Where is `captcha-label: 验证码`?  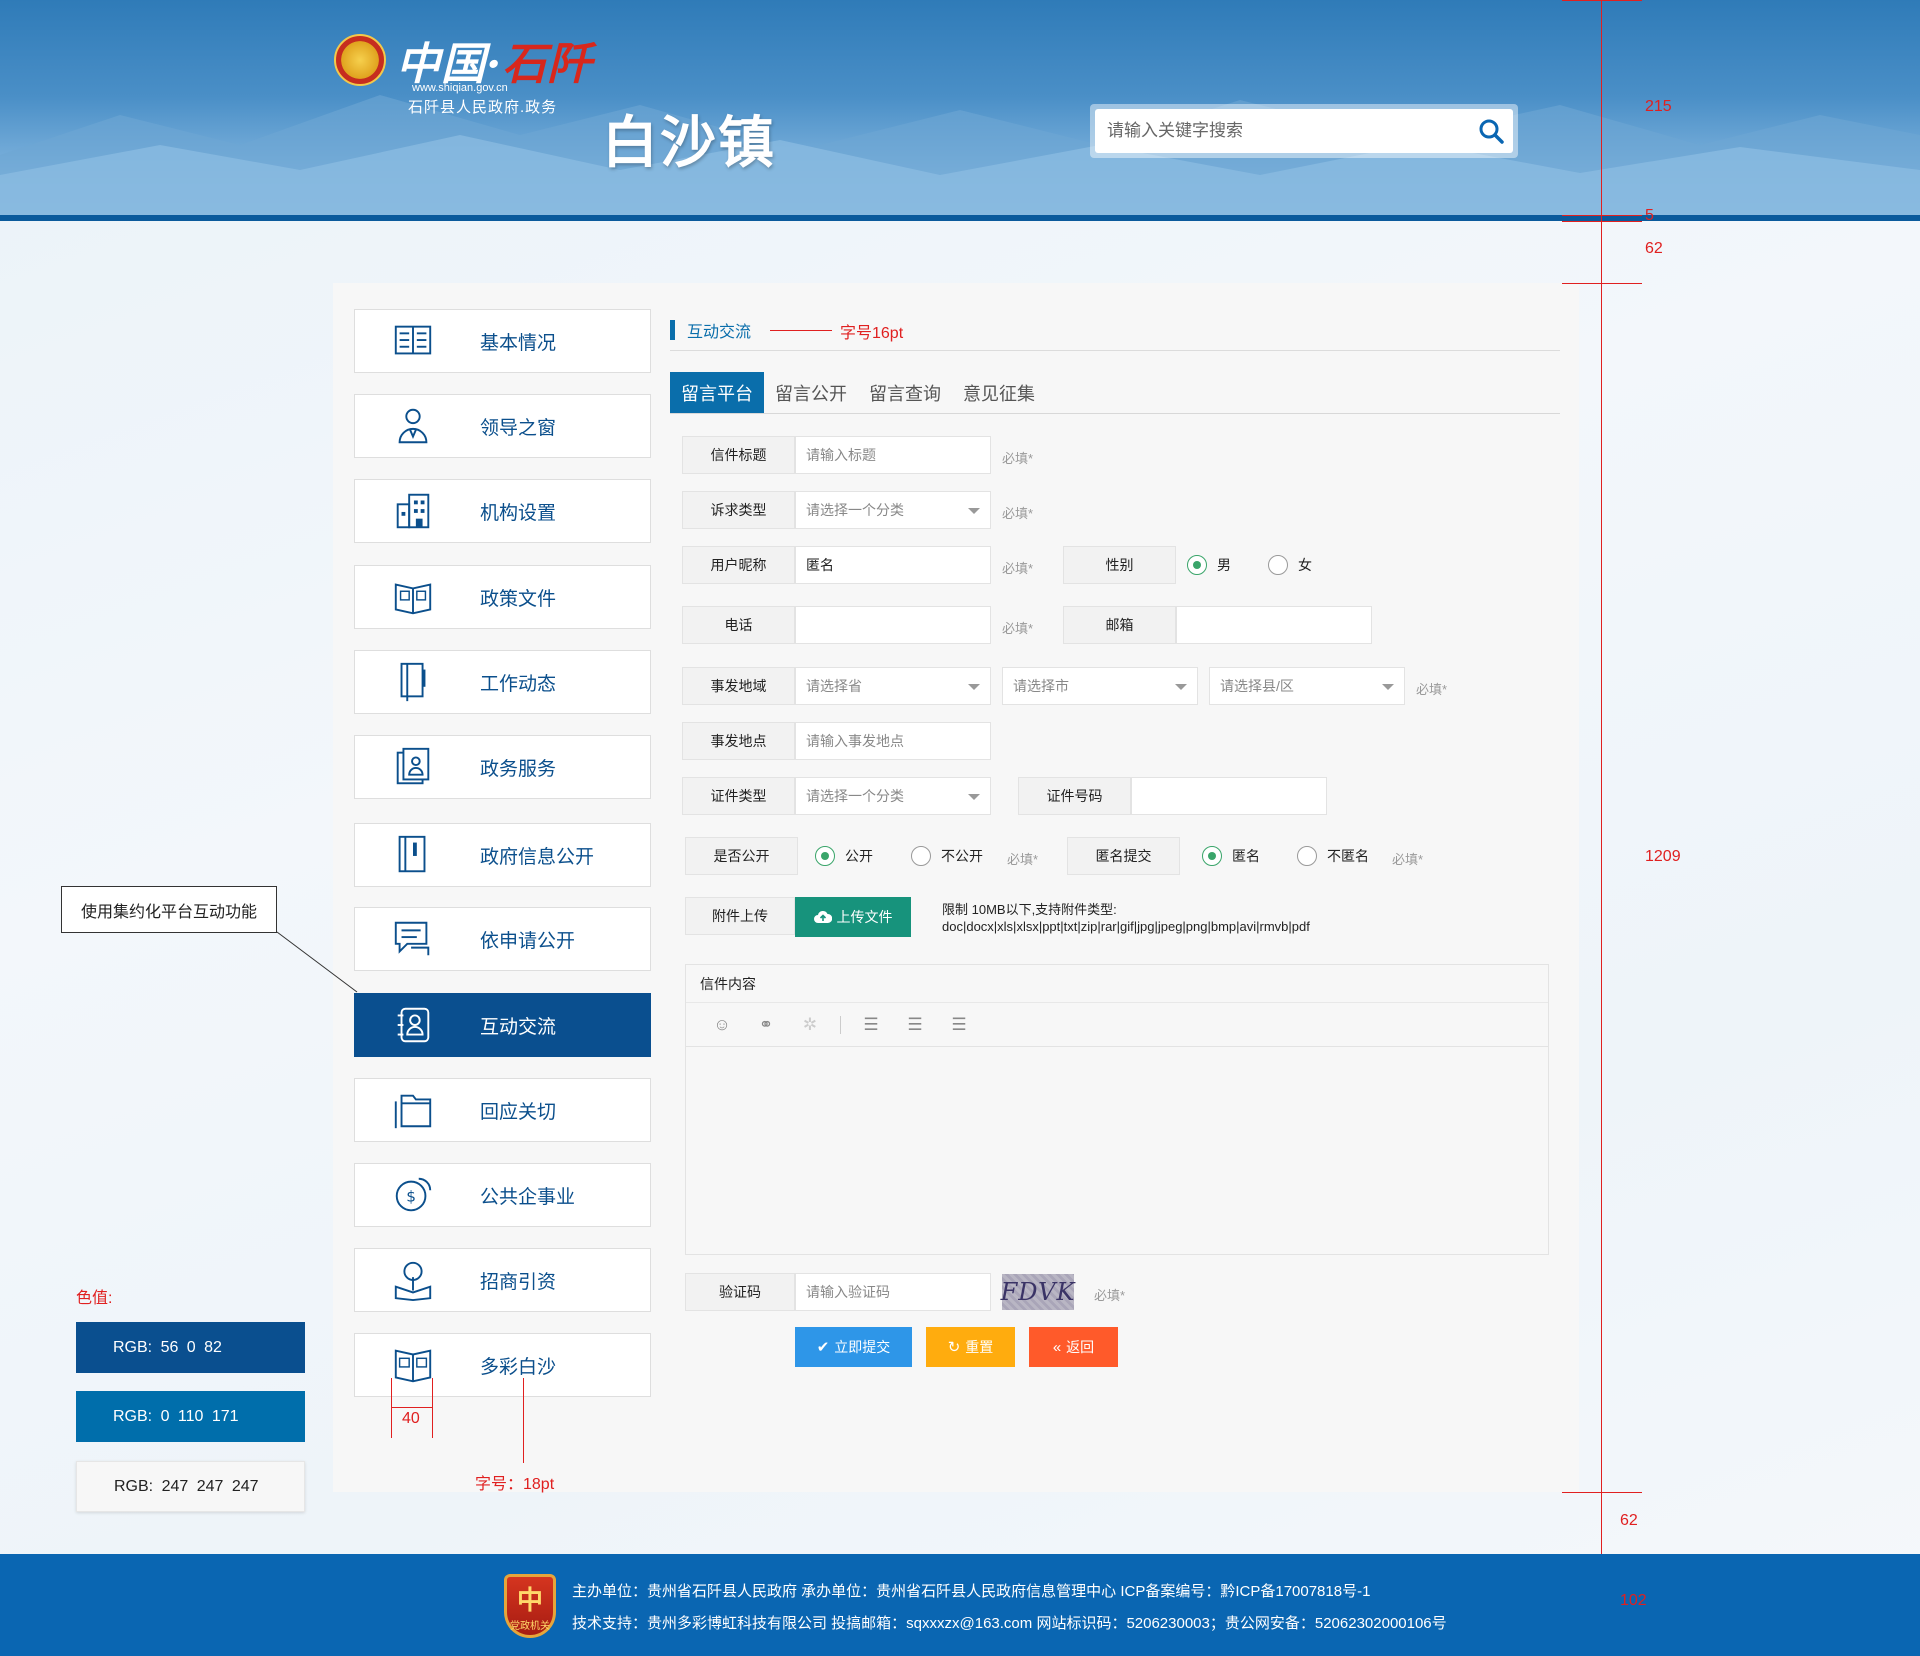
captcha-label: 验证码 is located at coordinates (740, 1292).